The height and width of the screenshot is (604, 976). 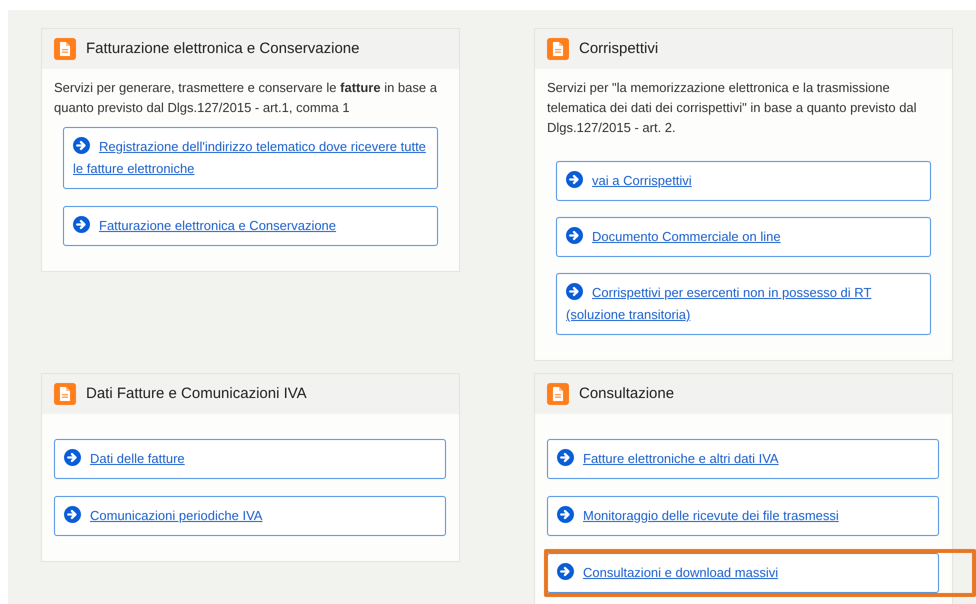 I want to click on service-link: Fatturazione elettronica e Conservazione, so click(x=250, y=226).